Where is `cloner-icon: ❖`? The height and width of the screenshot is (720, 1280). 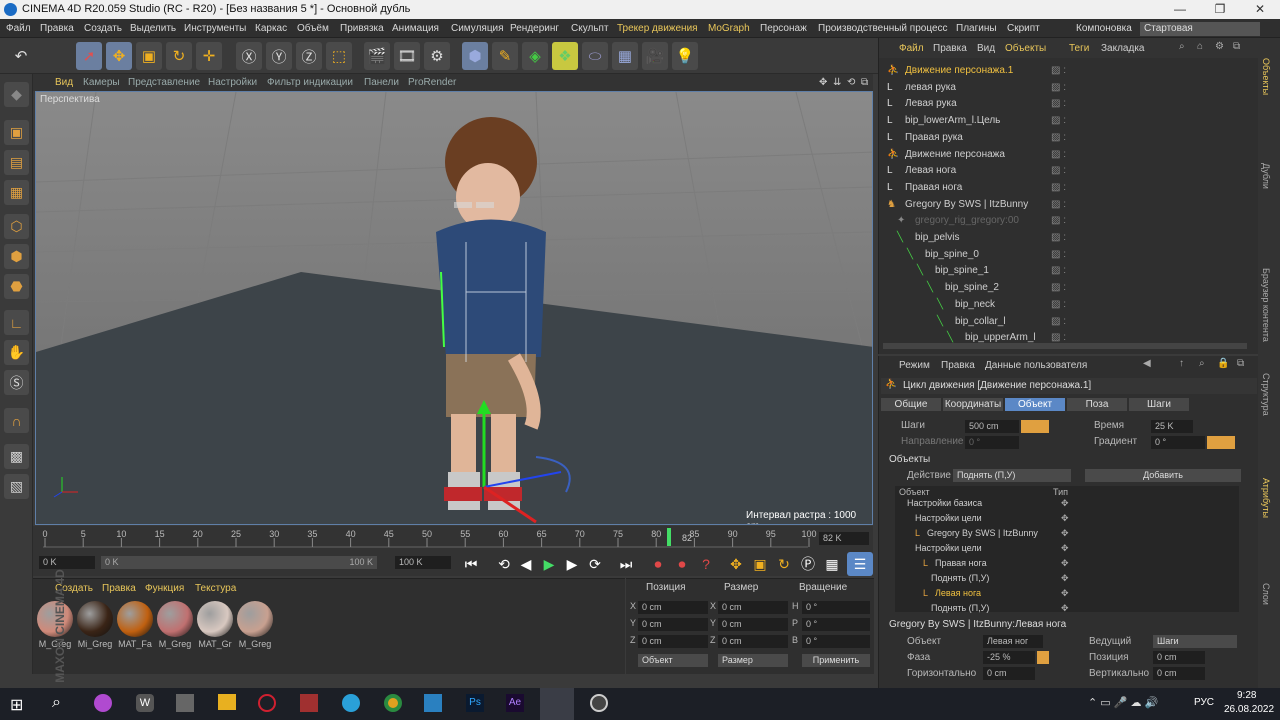 cloner-icon: ❖ is located at coordinates (565, 56).